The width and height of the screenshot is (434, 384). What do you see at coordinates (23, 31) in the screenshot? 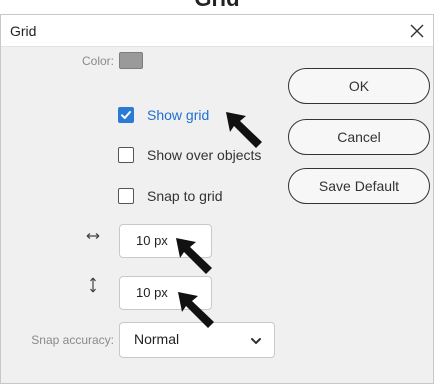
I see `dialog-title: Grid` at bounding box center [23, 31].